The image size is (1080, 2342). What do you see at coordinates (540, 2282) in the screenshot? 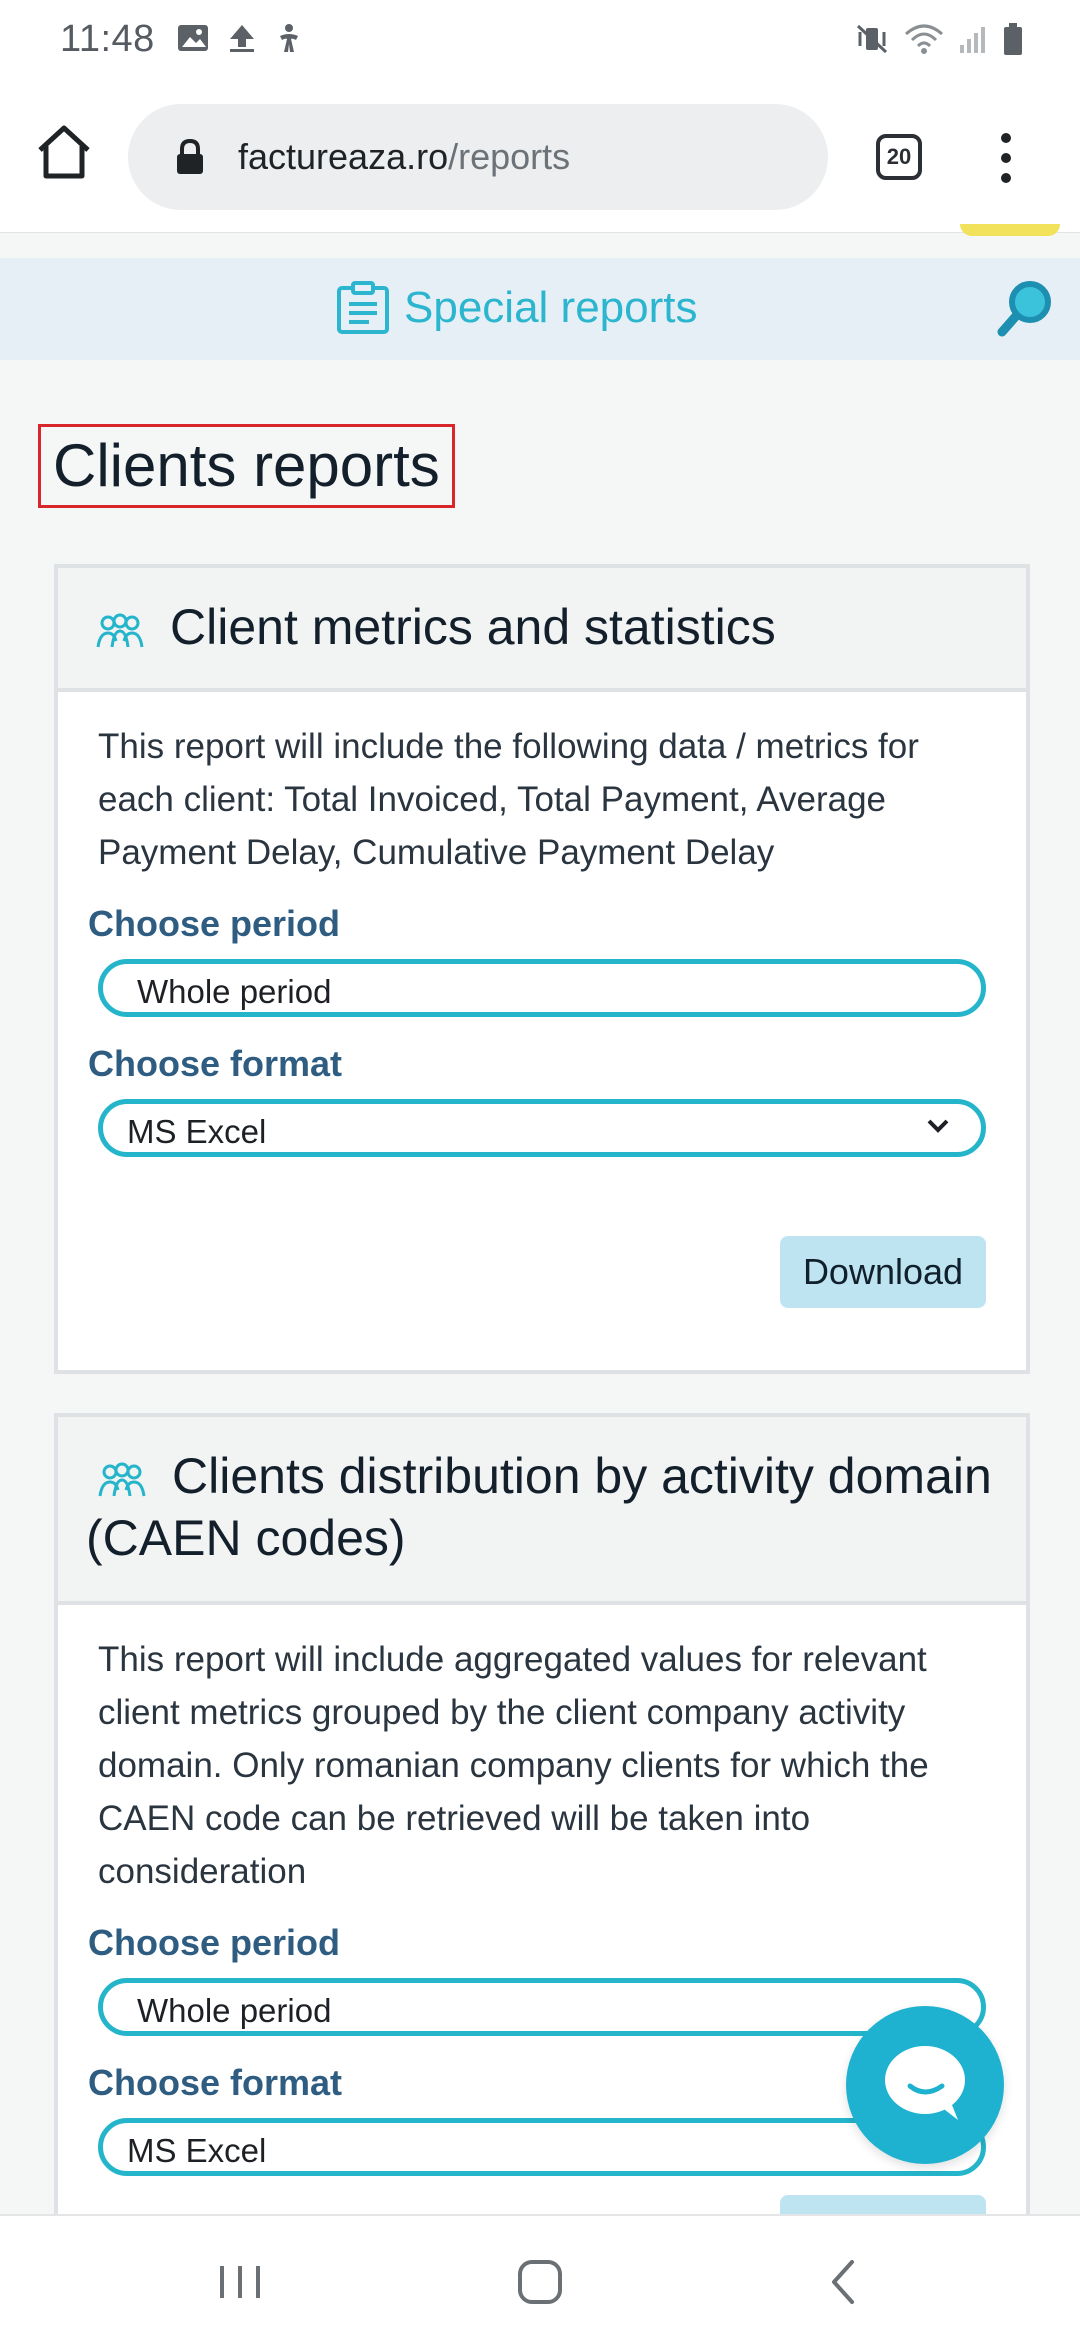
I see `home-nav-icon` at bounding box center [540, 2282].